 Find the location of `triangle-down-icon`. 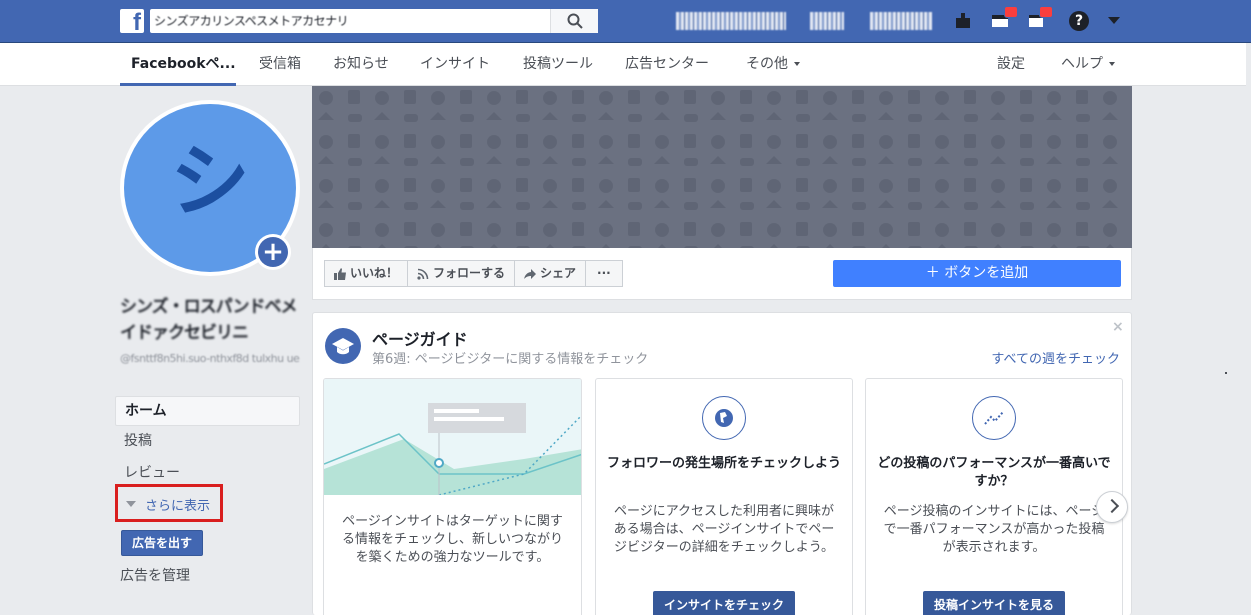

triangle-down-icon is located at coordinates (131, 504).